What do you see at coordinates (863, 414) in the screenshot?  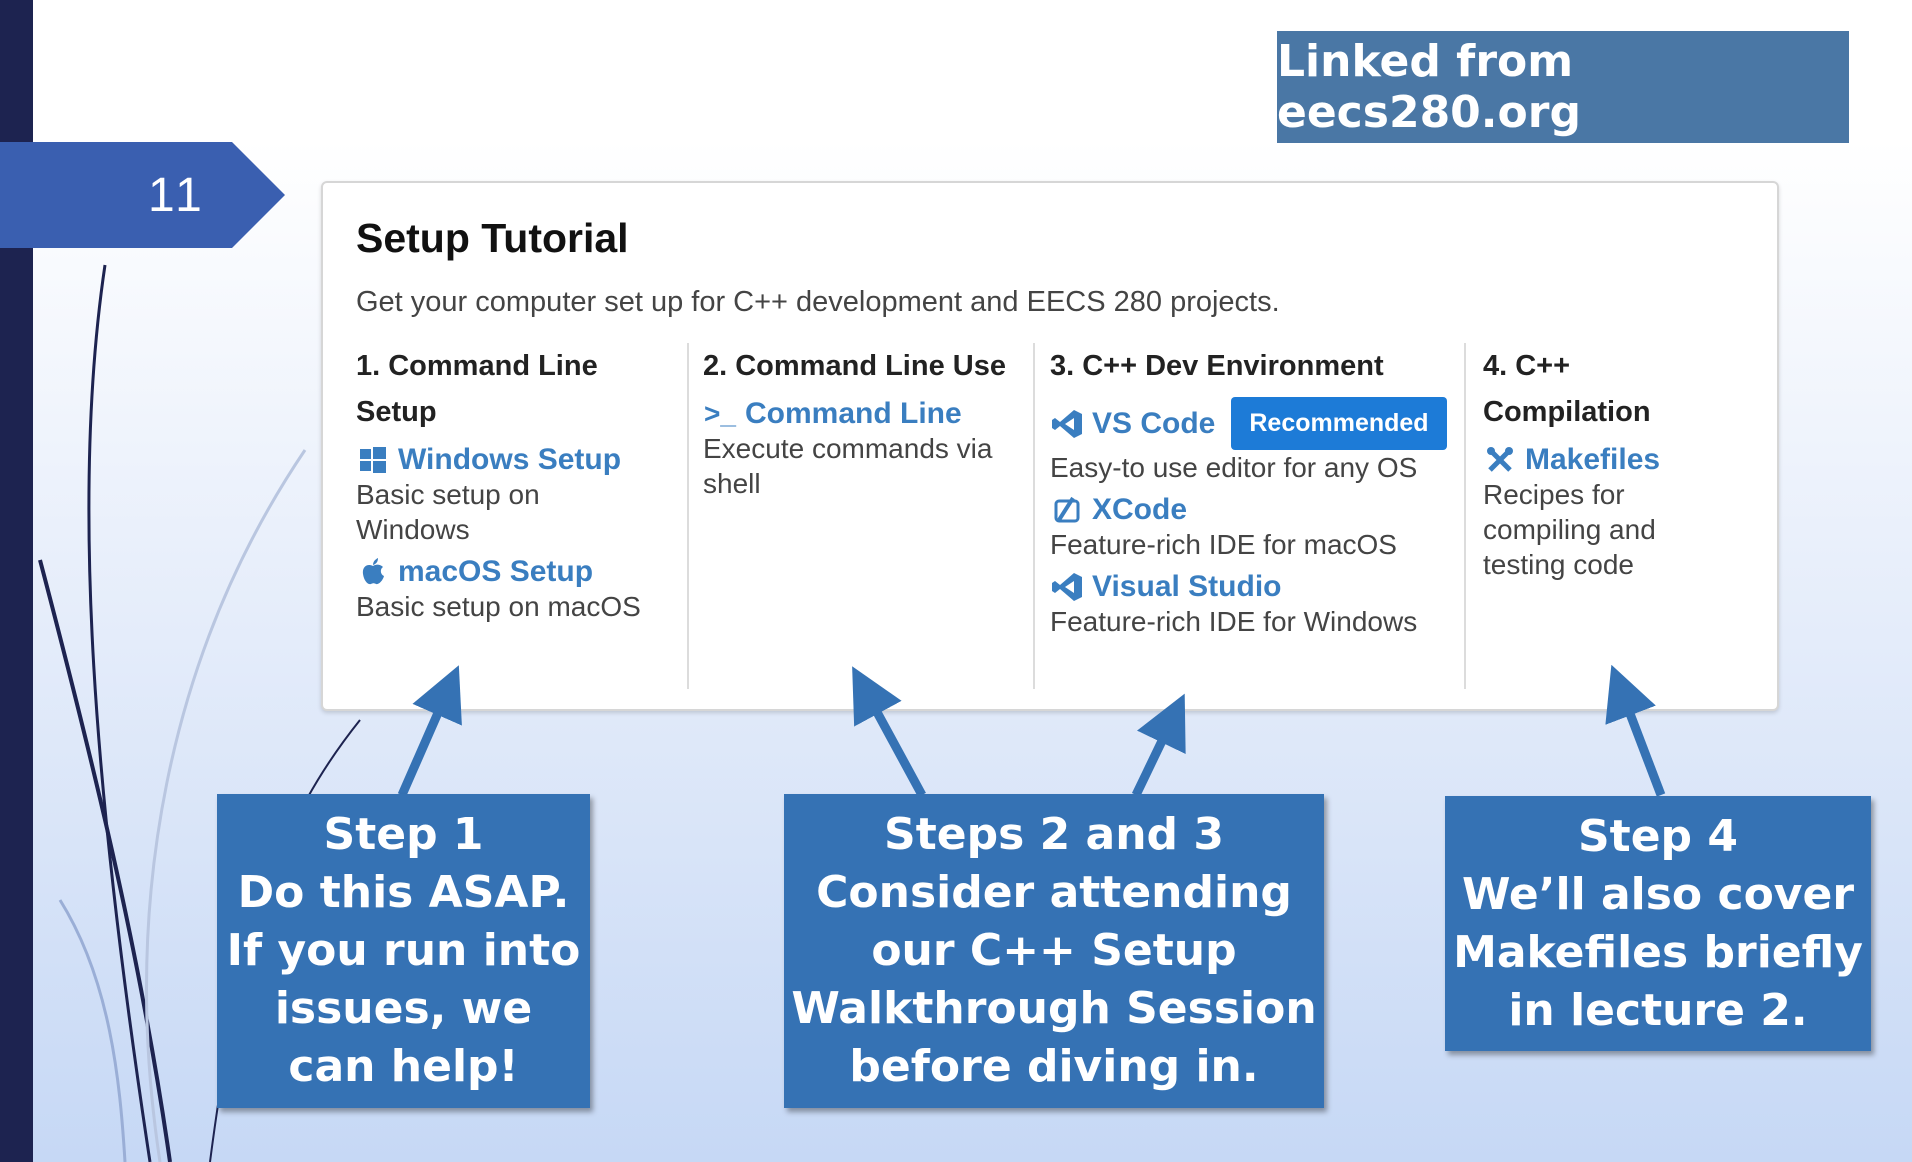 I see `command-line-link: >_ Command Line` at bounding box center [863, 414].